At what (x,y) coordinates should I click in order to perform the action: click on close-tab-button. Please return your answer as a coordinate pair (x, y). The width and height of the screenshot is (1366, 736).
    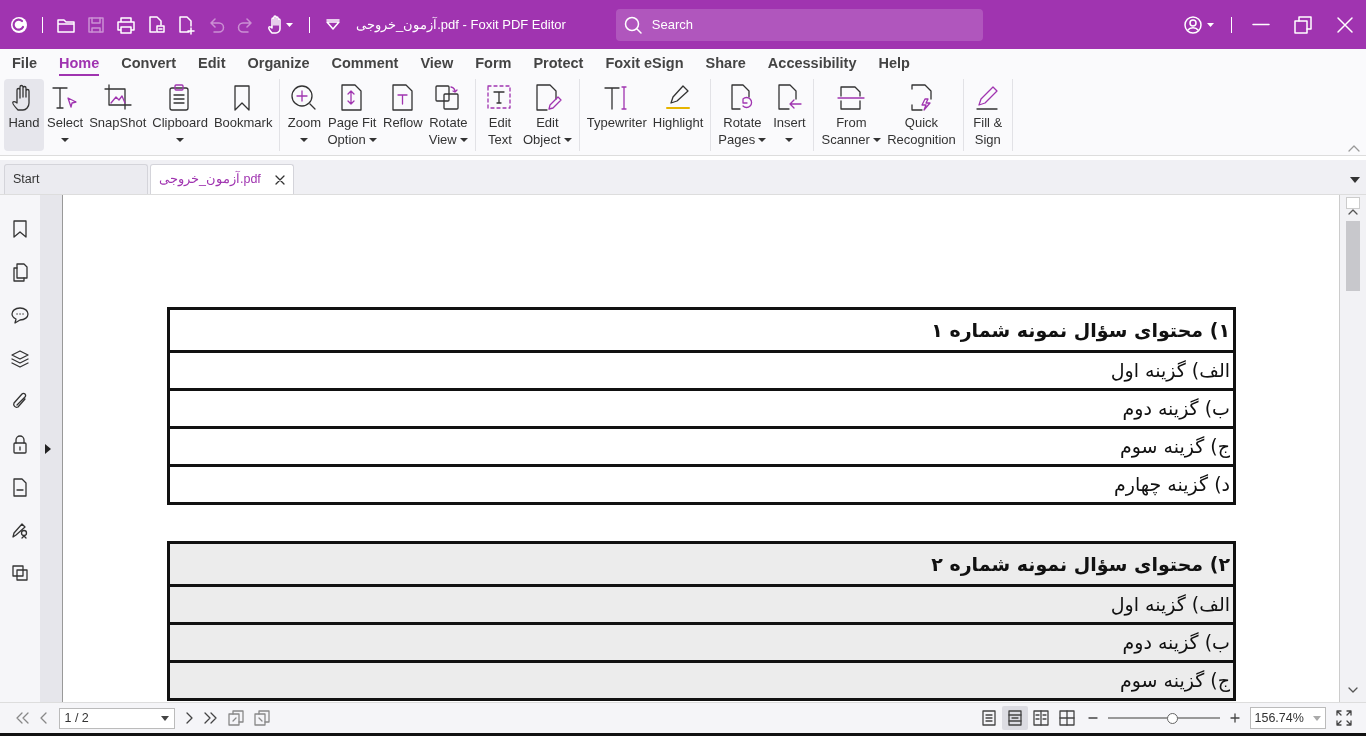
    Looking at the image, I should click on (280, 179).